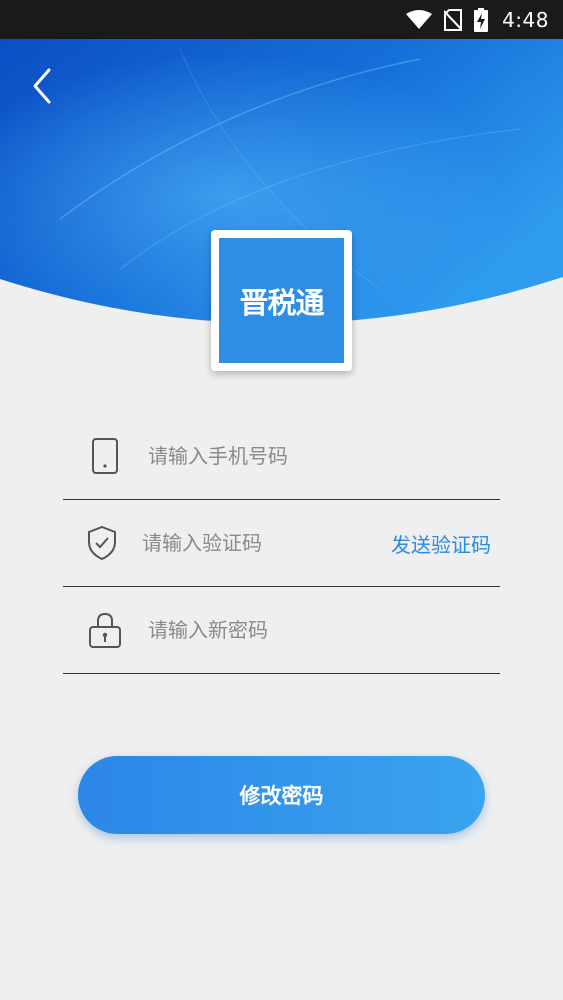 Image resolution: width=563 pixels, height=1000 pixels. I want to click on battery-charging-icon, so click(481, 19).